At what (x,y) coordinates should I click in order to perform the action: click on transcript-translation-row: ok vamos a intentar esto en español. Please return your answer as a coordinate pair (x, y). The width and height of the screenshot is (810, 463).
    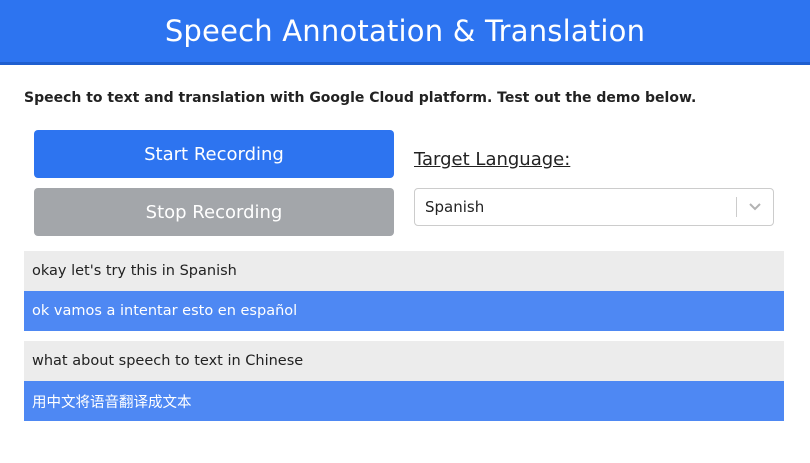
    Looking at the image, I should click on (404, 311).